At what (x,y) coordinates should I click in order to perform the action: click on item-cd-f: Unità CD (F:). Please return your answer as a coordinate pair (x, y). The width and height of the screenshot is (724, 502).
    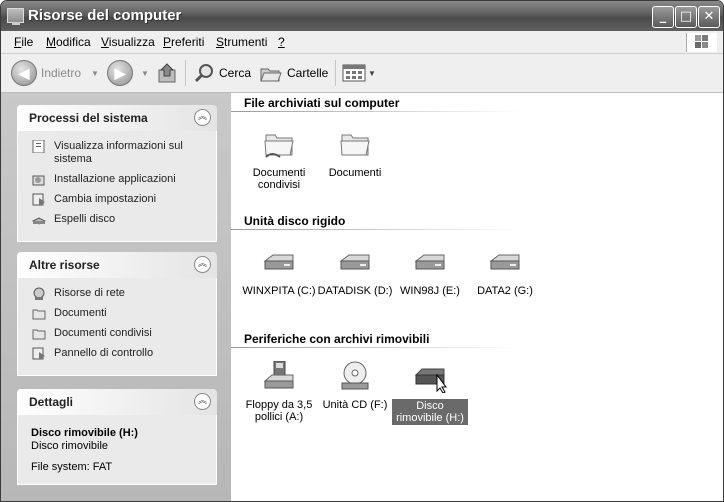
    Looking at the image, I should click on (355, 386).